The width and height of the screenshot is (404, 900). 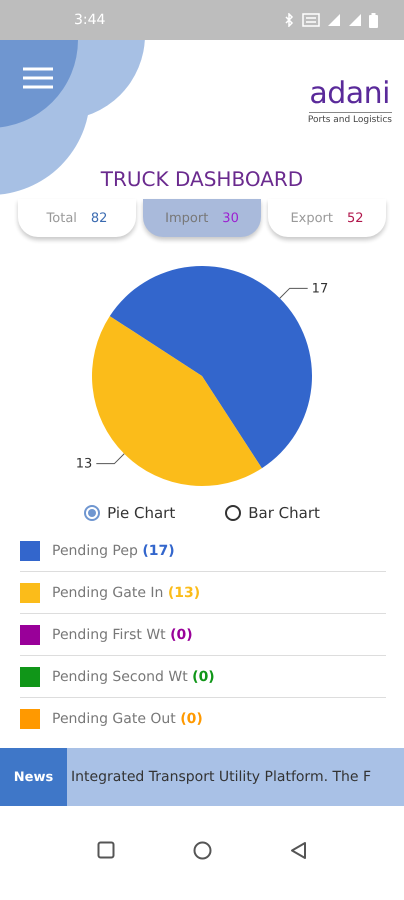 What do you see at coordinates (77, 218) in the screenshot?
I see `stat-card: Total 82` at bounding box center [77, 218].